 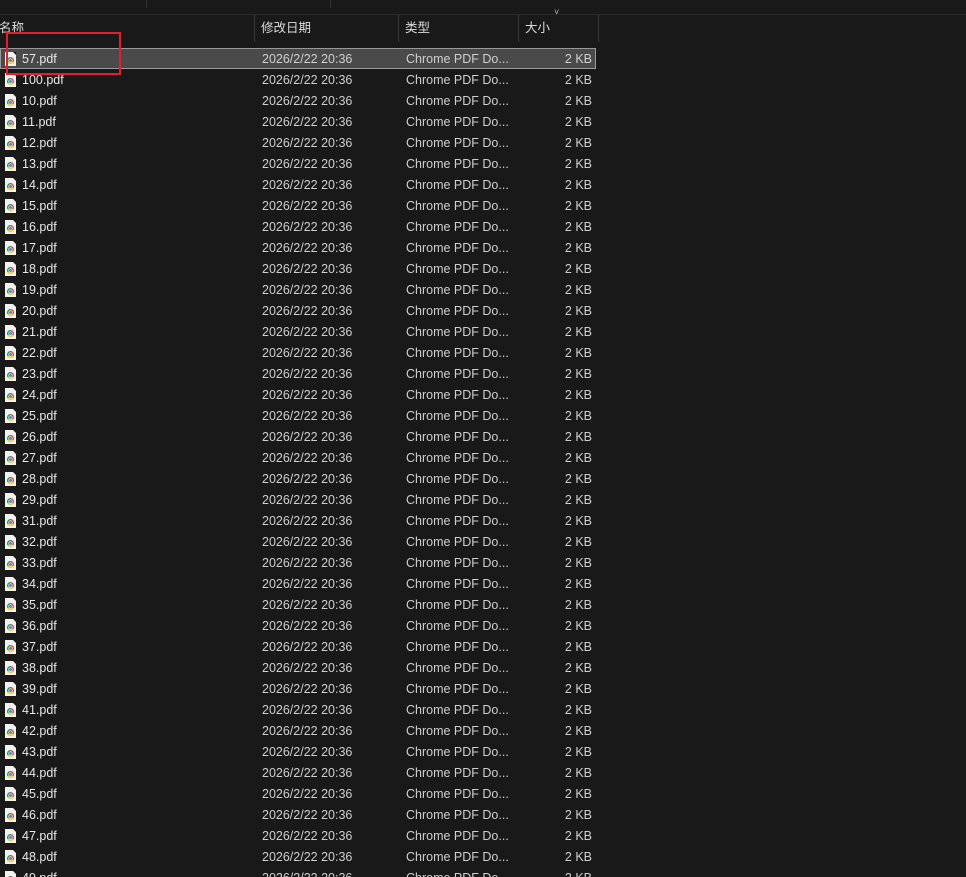 What do you see at coordinates (128, 520) in the screenshot?
I see `file-name-cell: 31.pdf` at bounding box center [128, 520].